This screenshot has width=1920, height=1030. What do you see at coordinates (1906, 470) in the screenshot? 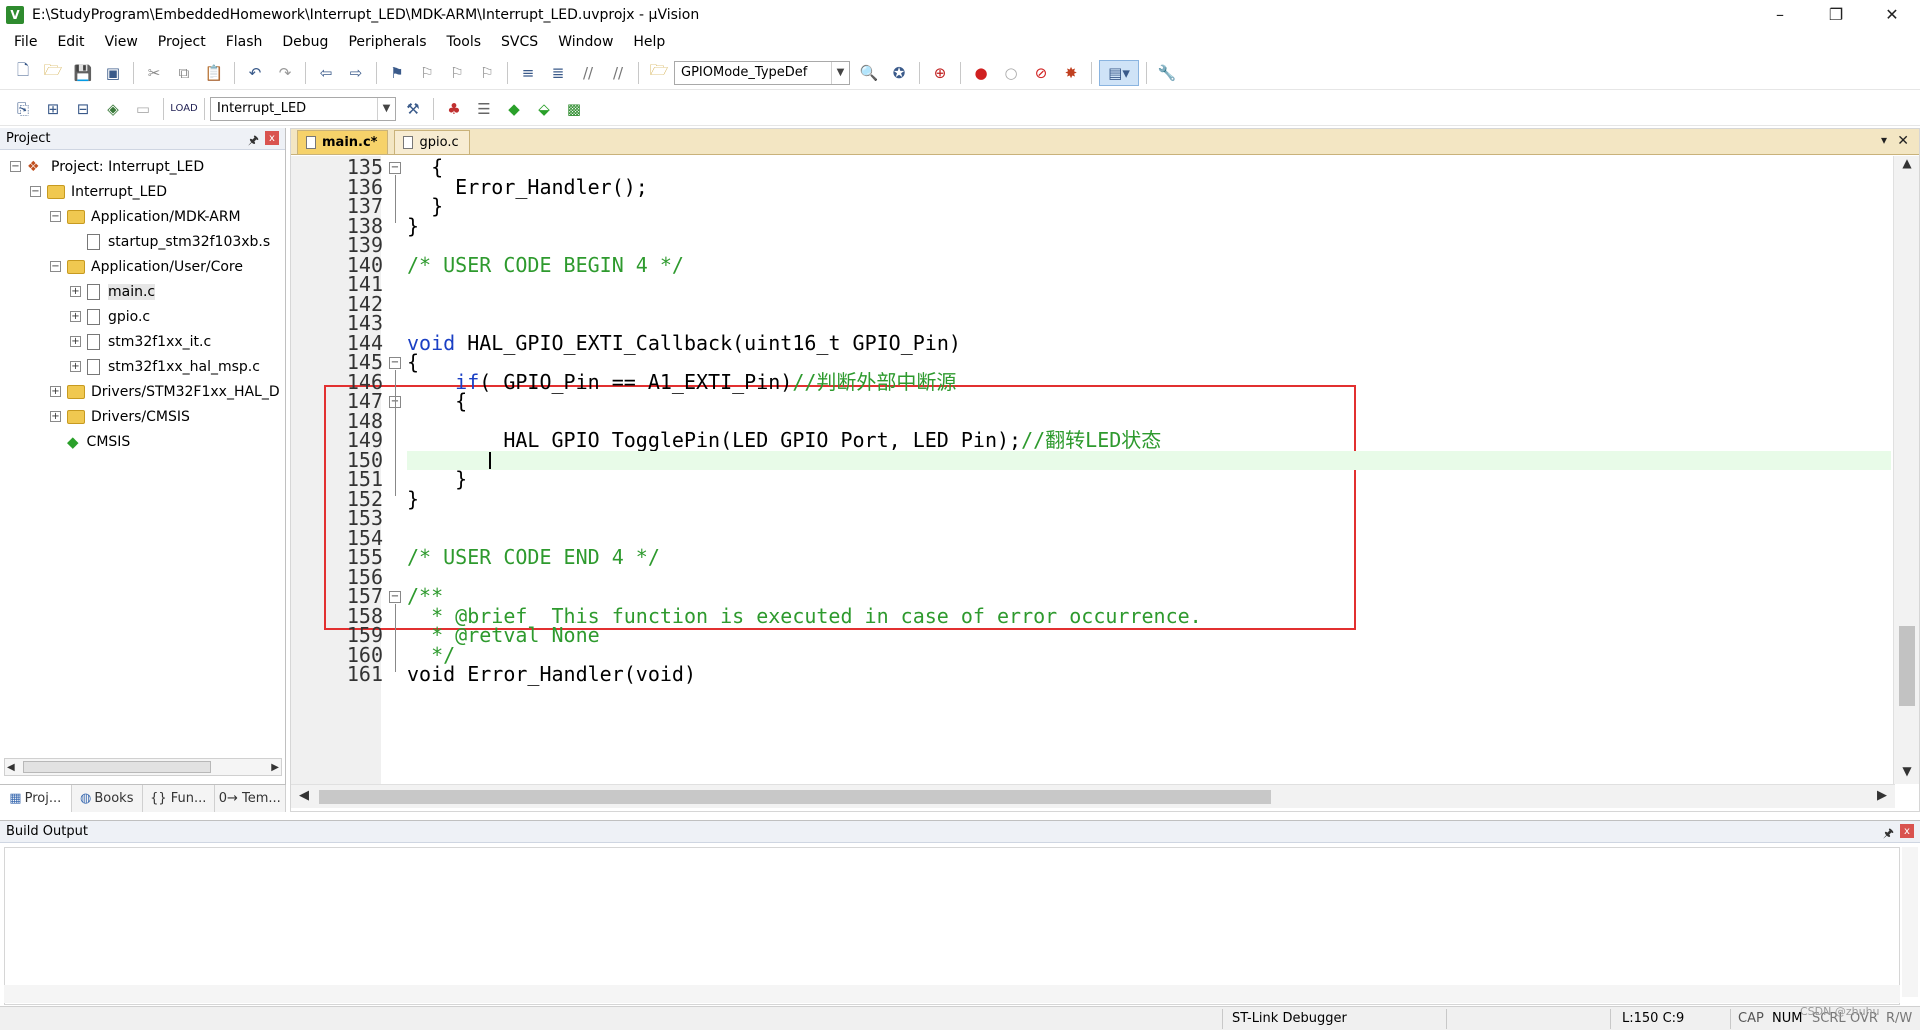
I see `editor-vscrollbar: ▲ ▼` at bounding box center [1906, 470].